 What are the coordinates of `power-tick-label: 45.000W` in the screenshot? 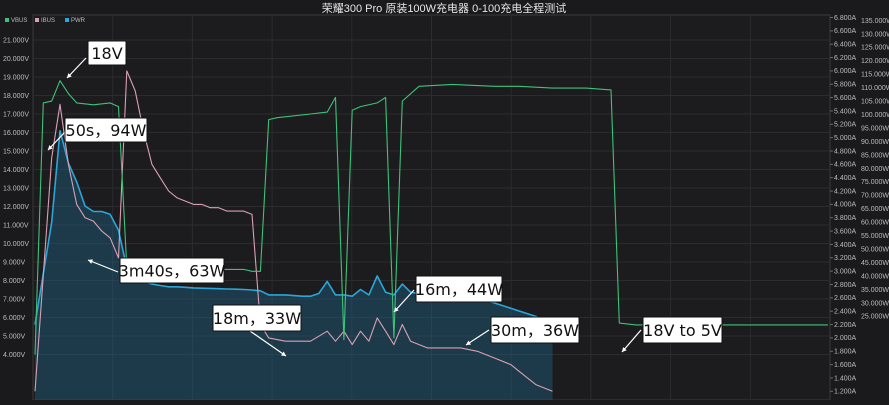 It's located at (875, 263).